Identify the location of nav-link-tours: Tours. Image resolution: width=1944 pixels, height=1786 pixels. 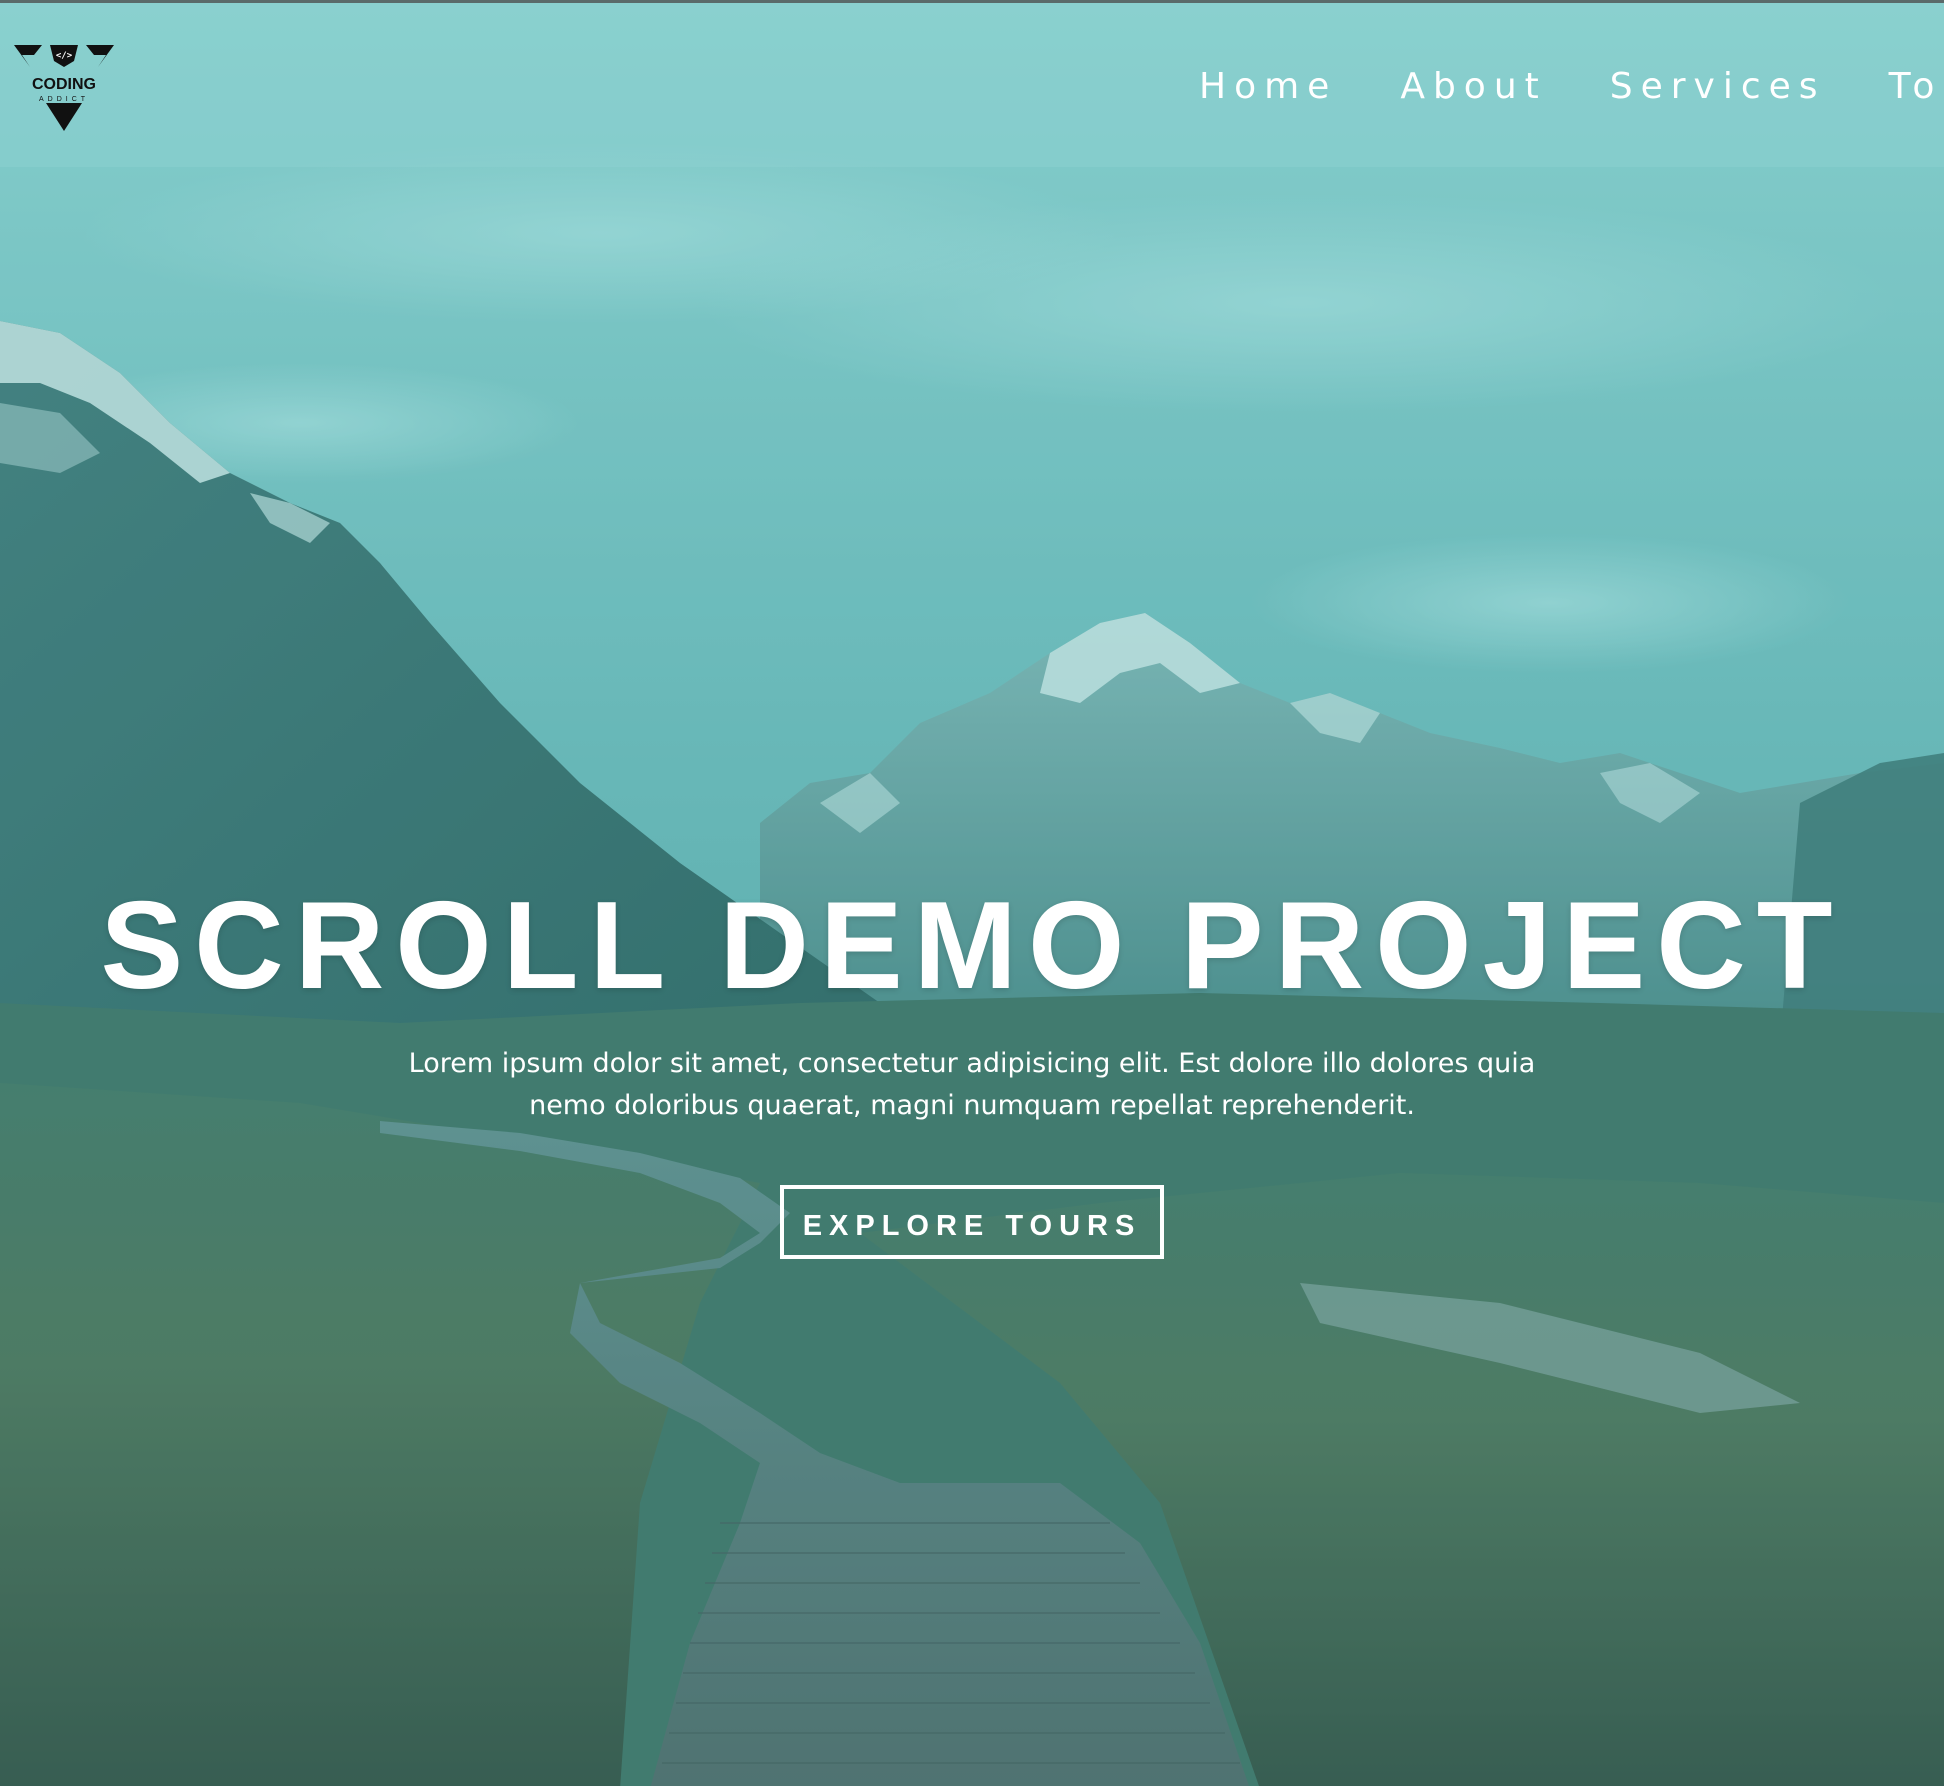
(1916, 87).